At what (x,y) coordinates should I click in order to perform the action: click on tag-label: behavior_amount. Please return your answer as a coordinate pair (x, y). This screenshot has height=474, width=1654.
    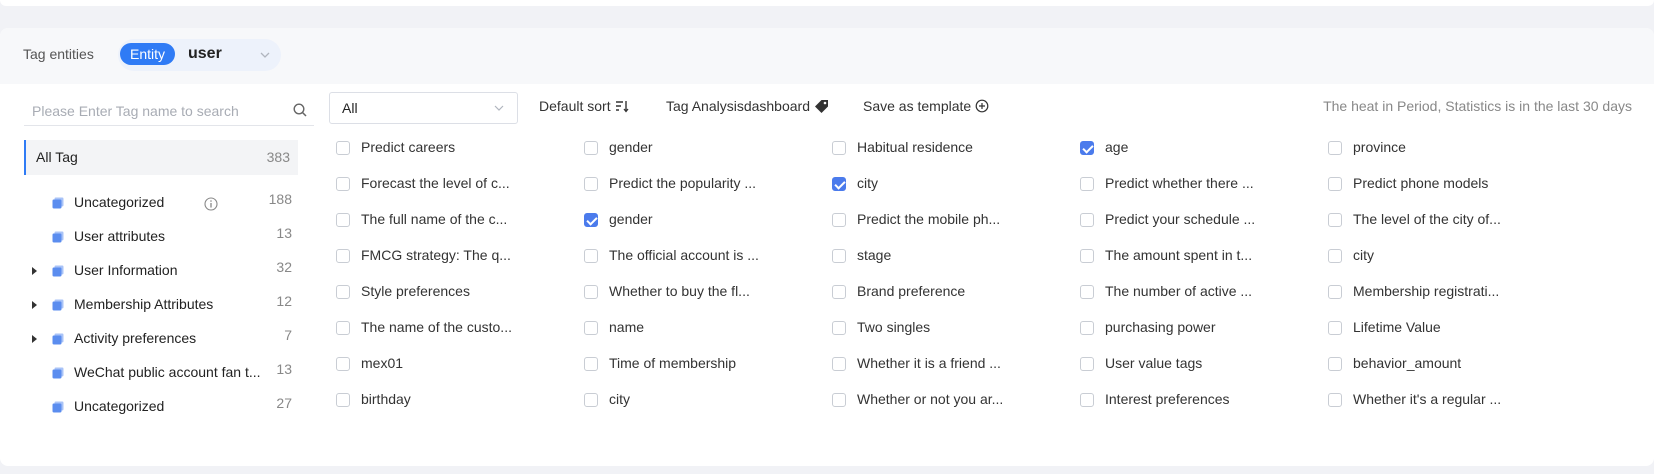
    Looking at the image, I should click on (1407, 363).